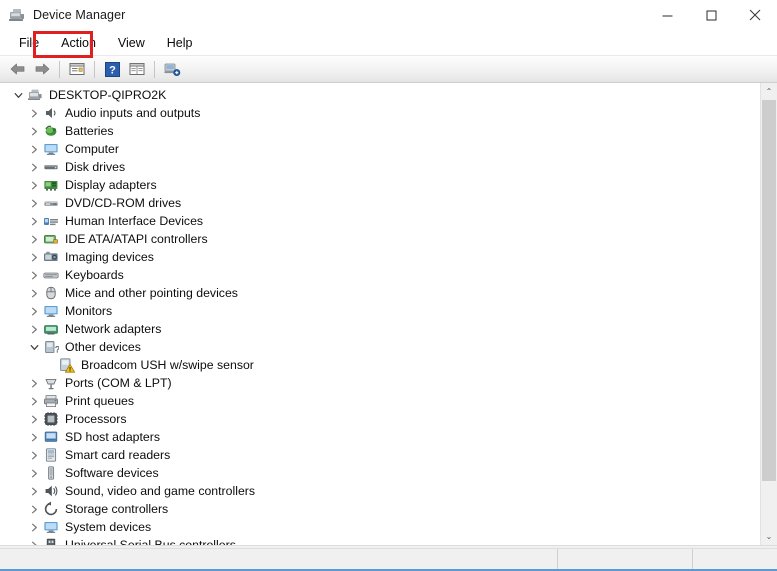 The image size is (777, 571). Describe the element at coordinates (380, 383) in the screenshot. I see `tree-node: Ports (COM & LPT)` at that location.